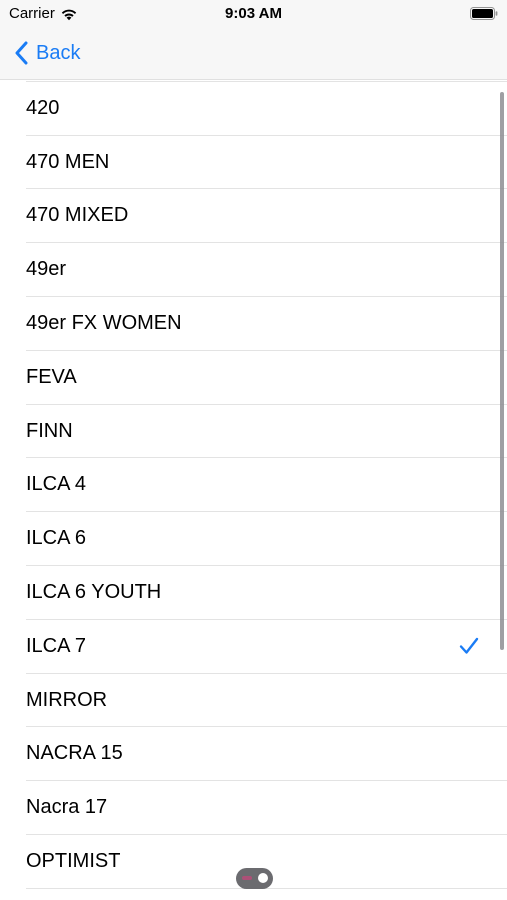  Describe the element at coordinates (263, 878) in the screenshot. I see `toggle-knob-icon` at that location.